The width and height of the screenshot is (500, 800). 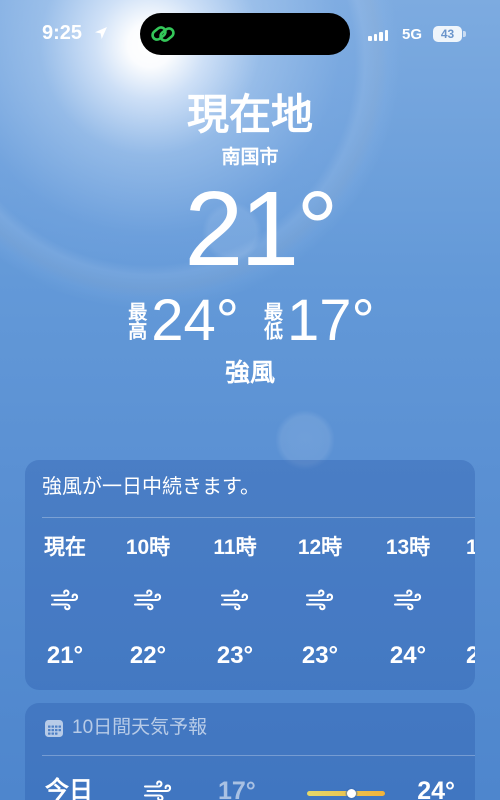 I want to click on temperature-range-fill, so click(x=346, y=793).